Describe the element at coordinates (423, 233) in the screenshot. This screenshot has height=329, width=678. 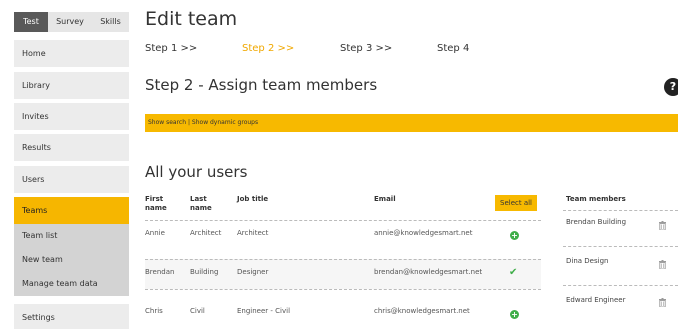
I see `cell-email: annie@knowledgesmart.net` at that location.